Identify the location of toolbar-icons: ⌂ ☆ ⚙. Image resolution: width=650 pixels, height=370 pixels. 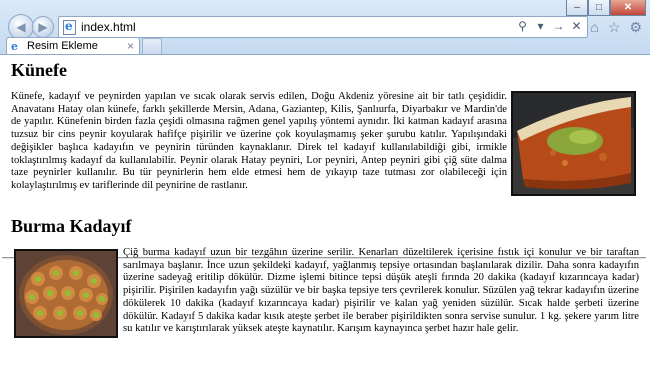
(616, 27).